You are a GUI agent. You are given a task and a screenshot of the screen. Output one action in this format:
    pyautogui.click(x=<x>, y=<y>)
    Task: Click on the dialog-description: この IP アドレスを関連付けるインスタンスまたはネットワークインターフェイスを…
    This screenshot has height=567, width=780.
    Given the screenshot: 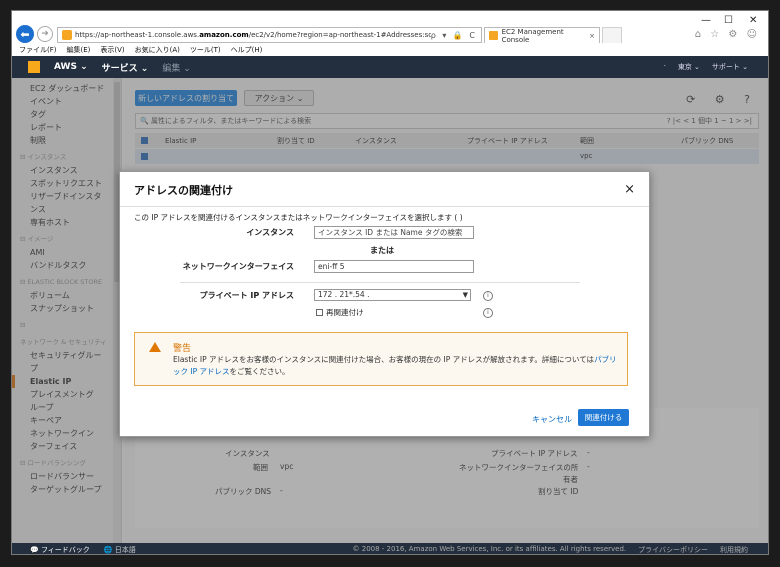 What is the action you would take?
    pyautogui.click(x=298, y=217)
    